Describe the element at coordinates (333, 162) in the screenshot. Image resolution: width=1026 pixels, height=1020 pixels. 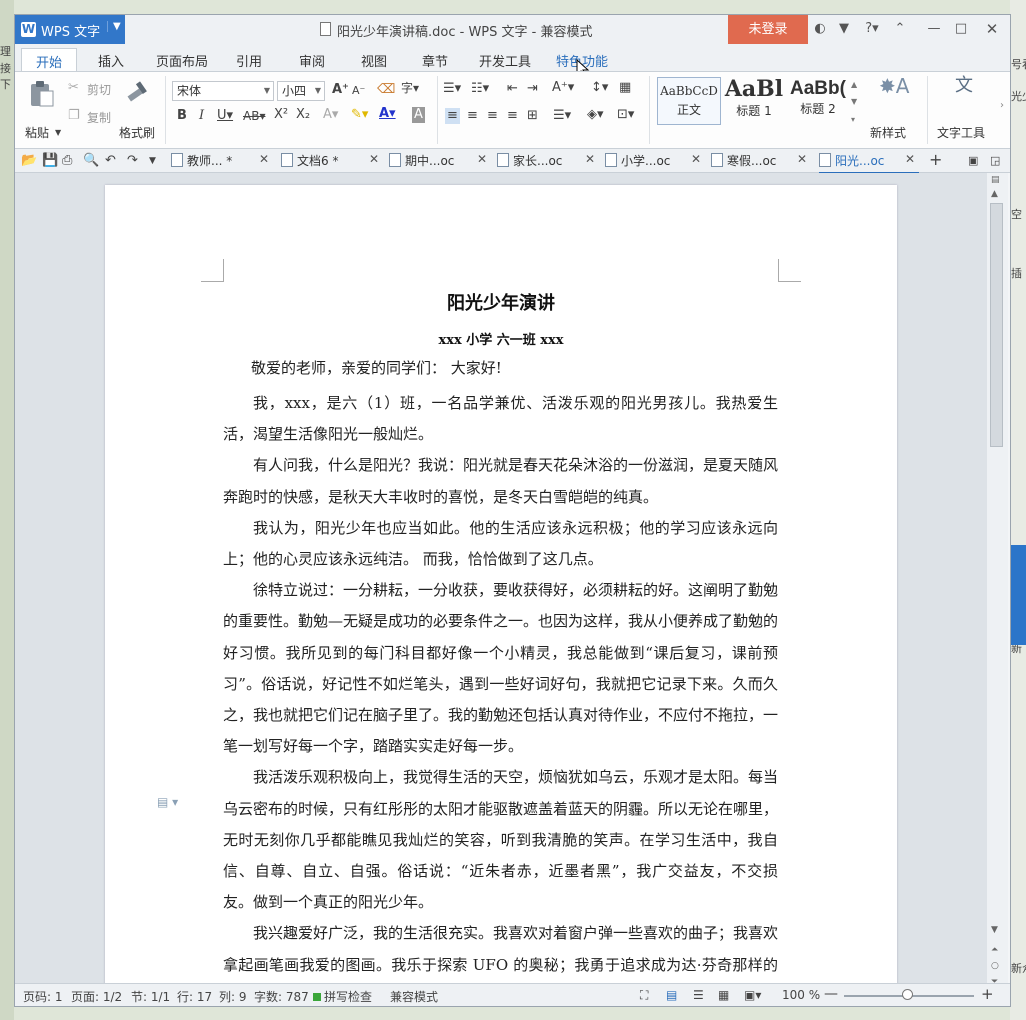
I see `doc-tab: 文档6 * ✕` at that location.